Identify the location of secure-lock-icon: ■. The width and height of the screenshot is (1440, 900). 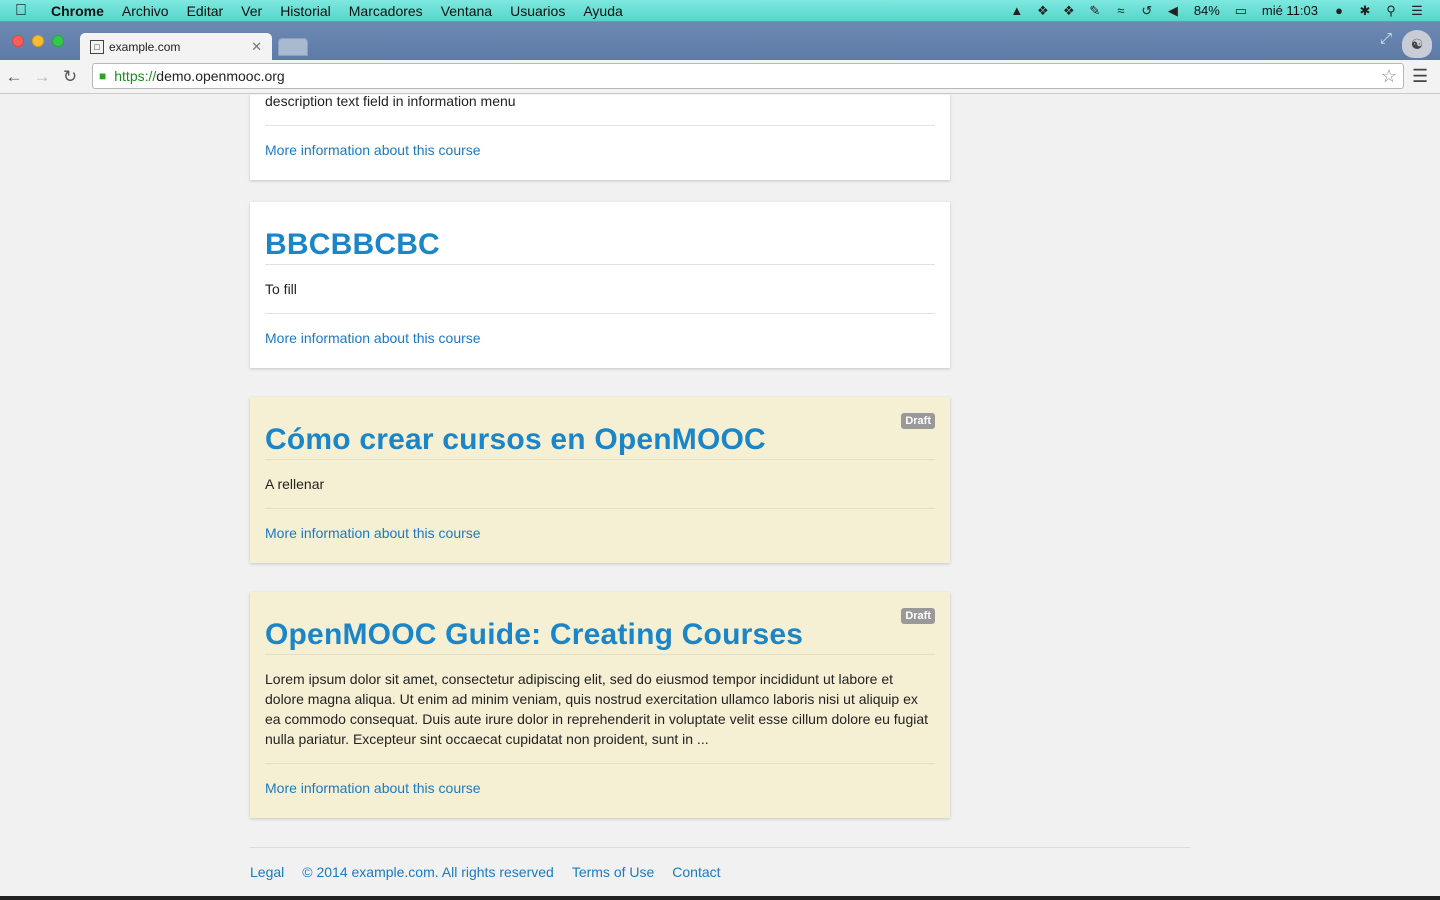
(102, 76).